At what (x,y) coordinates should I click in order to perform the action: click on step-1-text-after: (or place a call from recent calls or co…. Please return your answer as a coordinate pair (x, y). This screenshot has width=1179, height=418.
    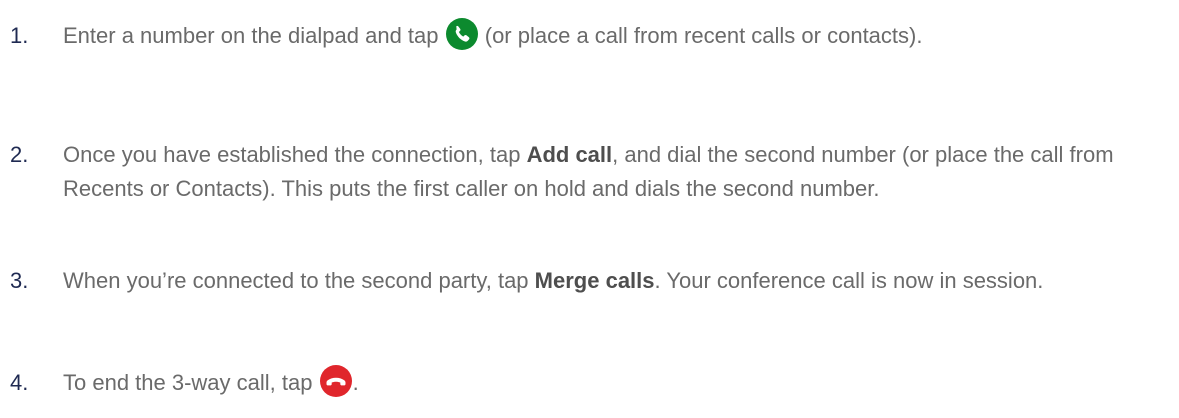
    Looking at the image, I should click on (703, 35).